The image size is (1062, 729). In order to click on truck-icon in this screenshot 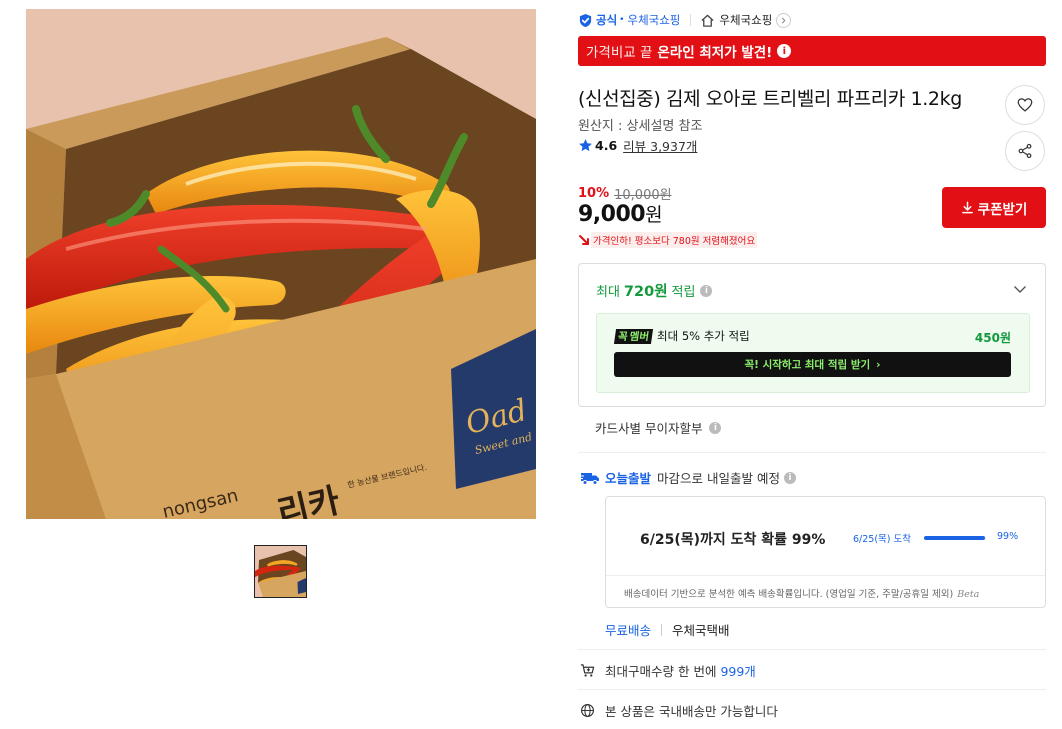, I will do `click(589, 478)`.